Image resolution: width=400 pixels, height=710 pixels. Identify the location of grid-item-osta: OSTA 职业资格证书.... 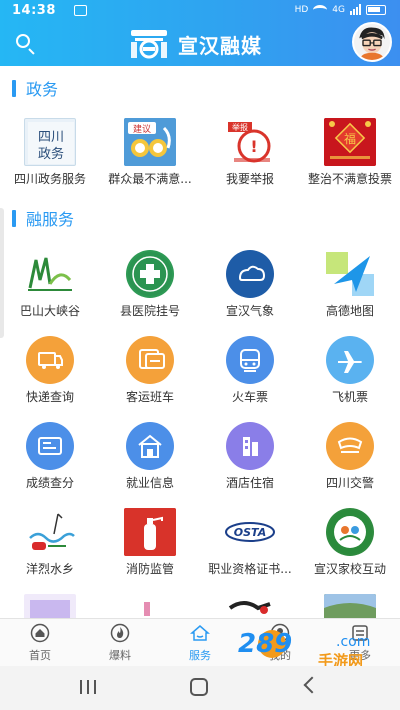
(250, 543).